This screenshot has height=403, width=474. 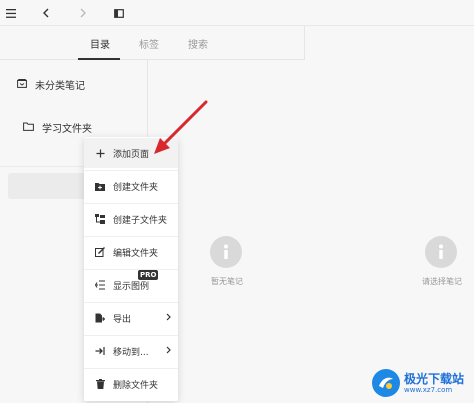 I want to click on menu-item-label: 导出, so click(x=122, y=319).